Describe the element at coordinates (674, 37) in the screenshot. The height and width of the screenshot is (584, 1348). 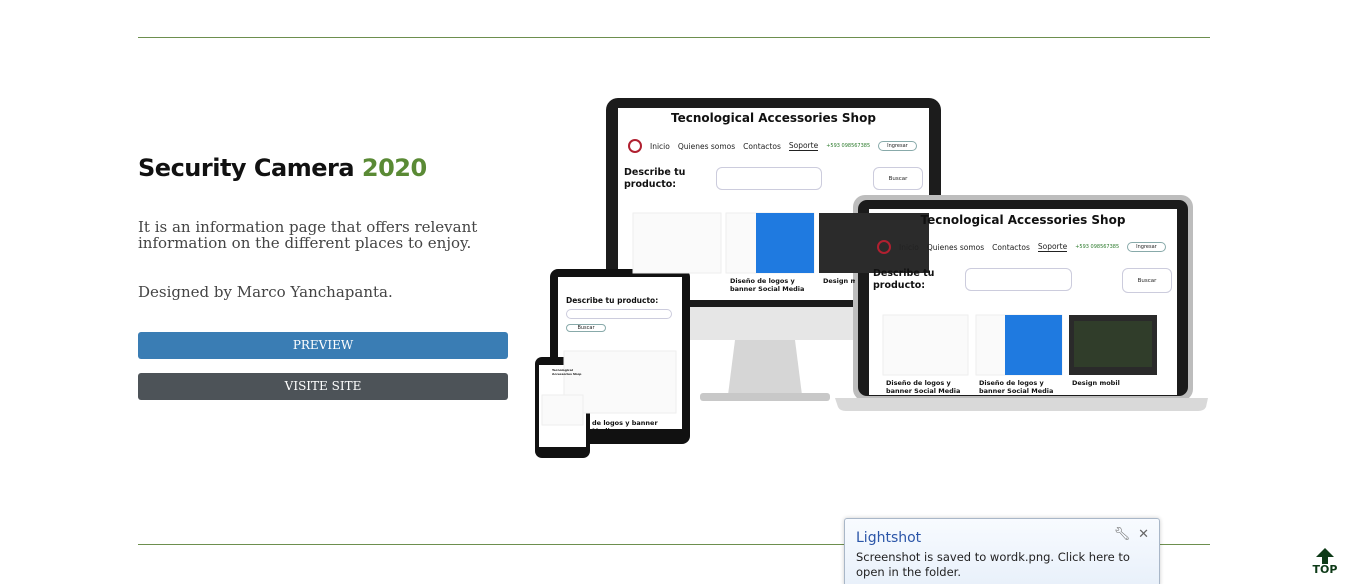
I see `top-divider` at that location.